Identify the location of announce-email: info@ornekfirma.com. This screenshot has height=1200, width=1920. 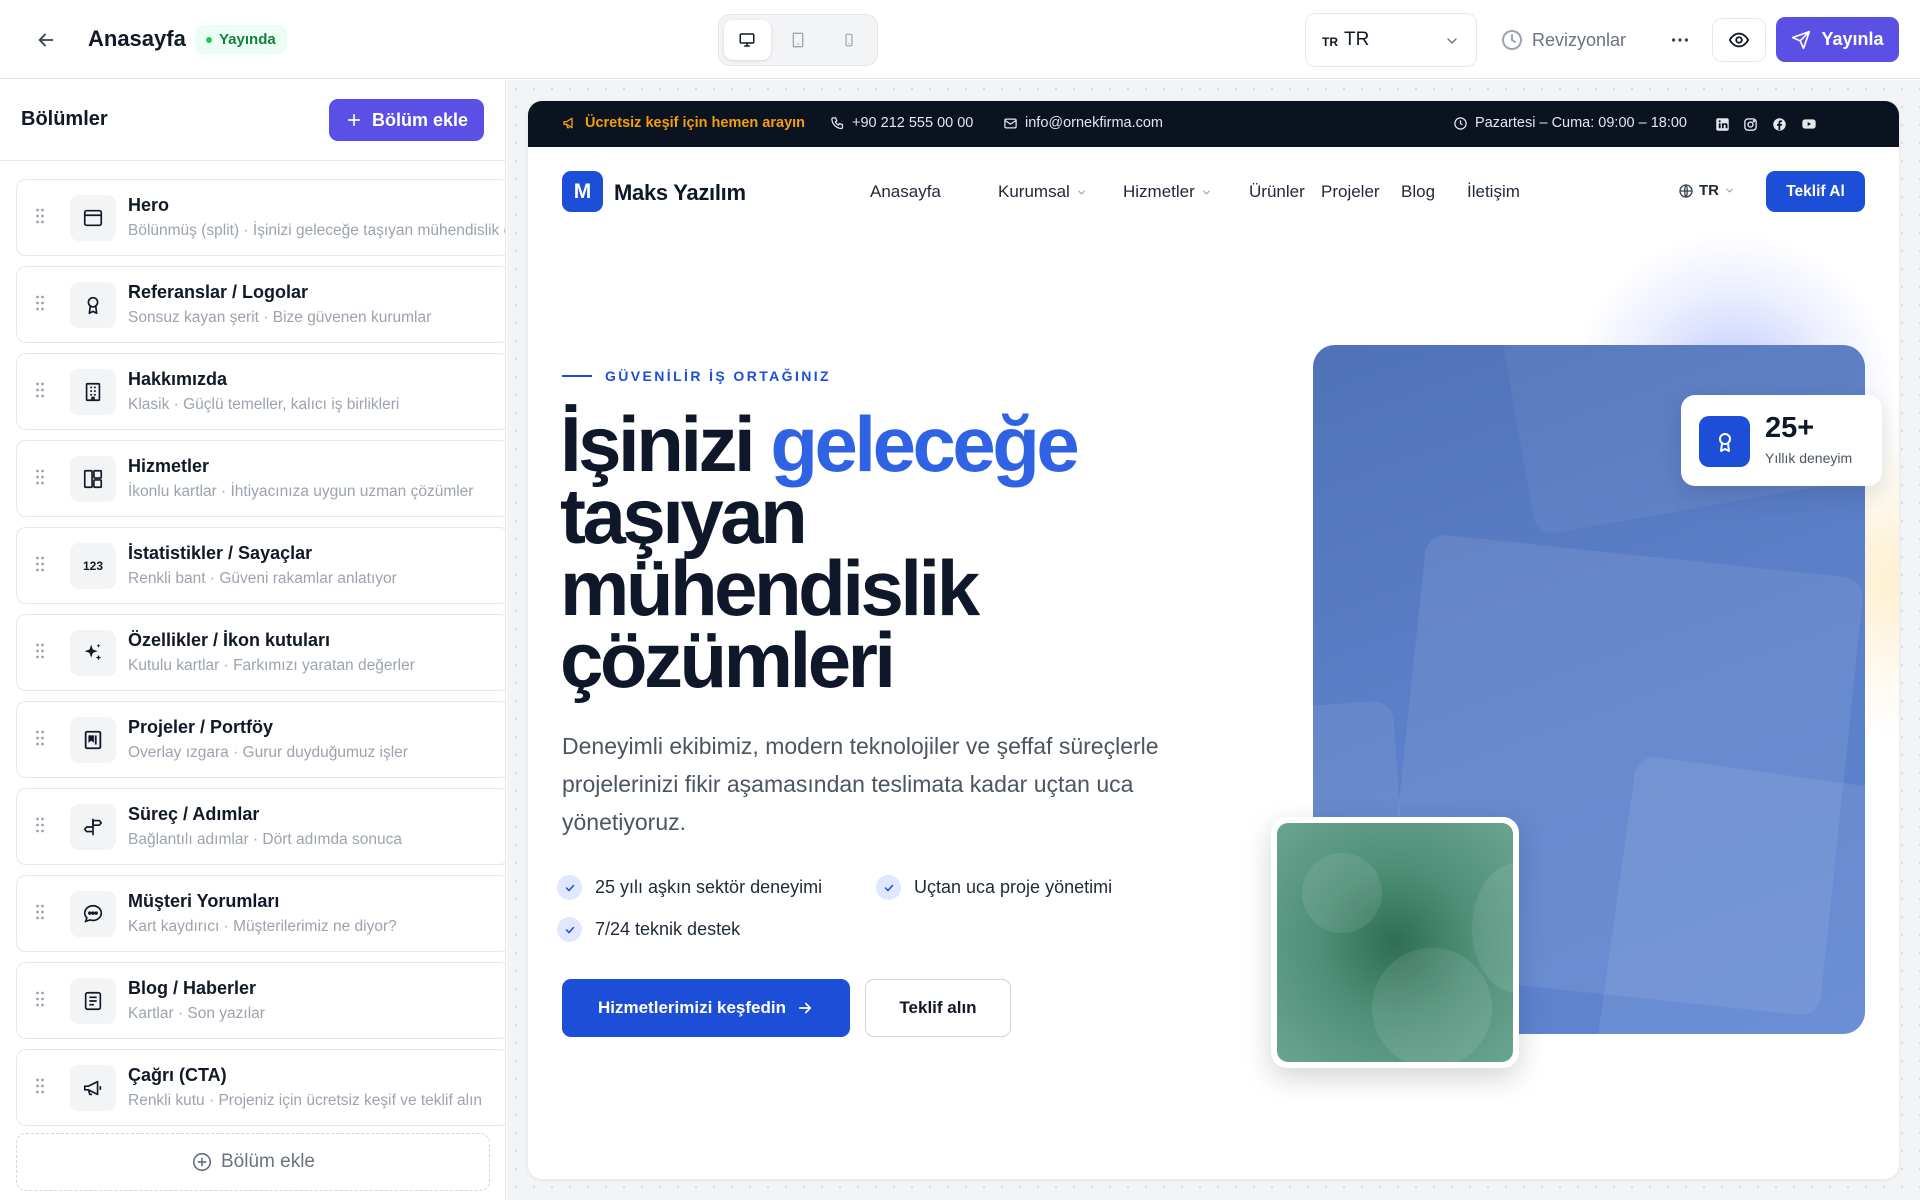
(1083, 123).